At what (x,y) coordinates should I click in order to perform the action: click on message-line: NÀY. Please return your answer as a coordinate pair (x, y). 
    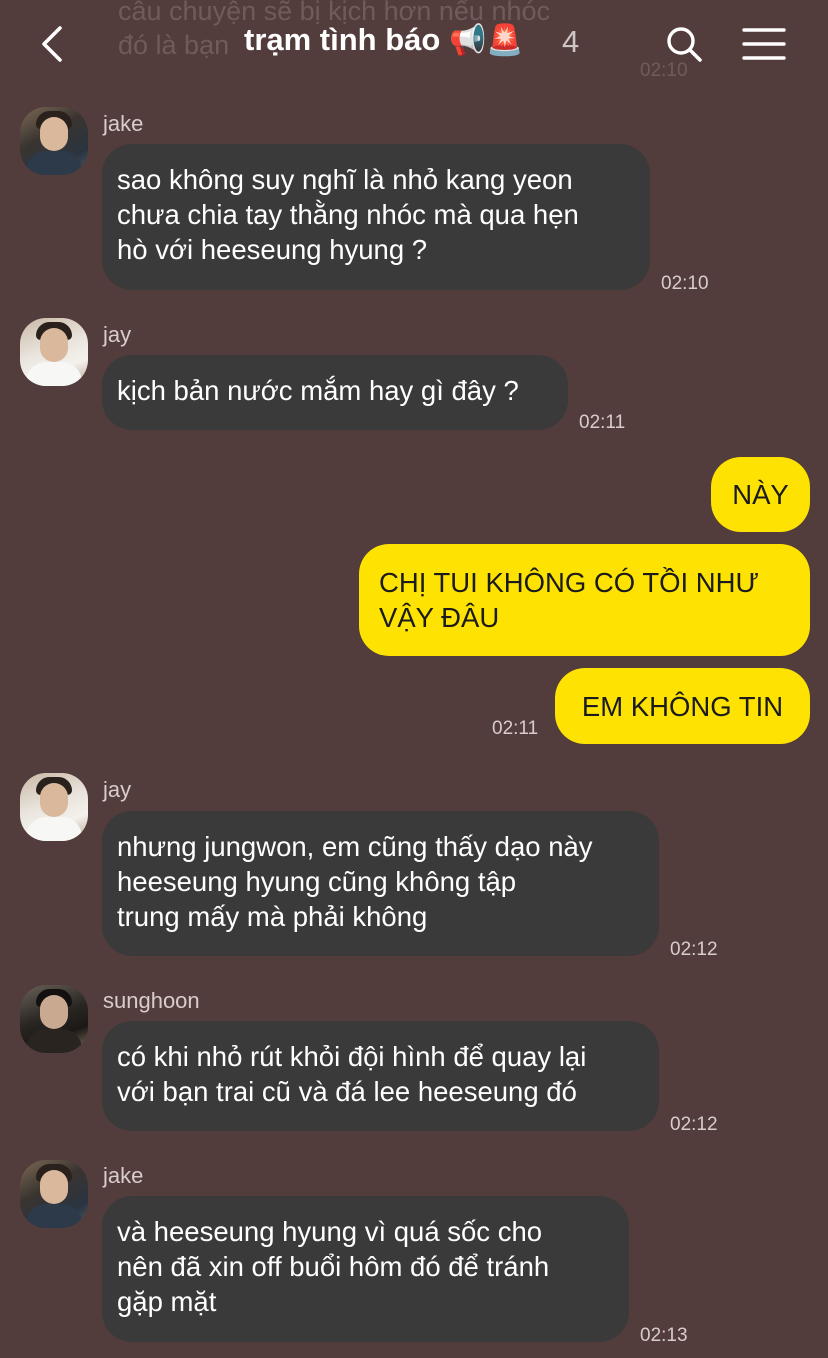
    Looking at the image, I should click on (760, 494).